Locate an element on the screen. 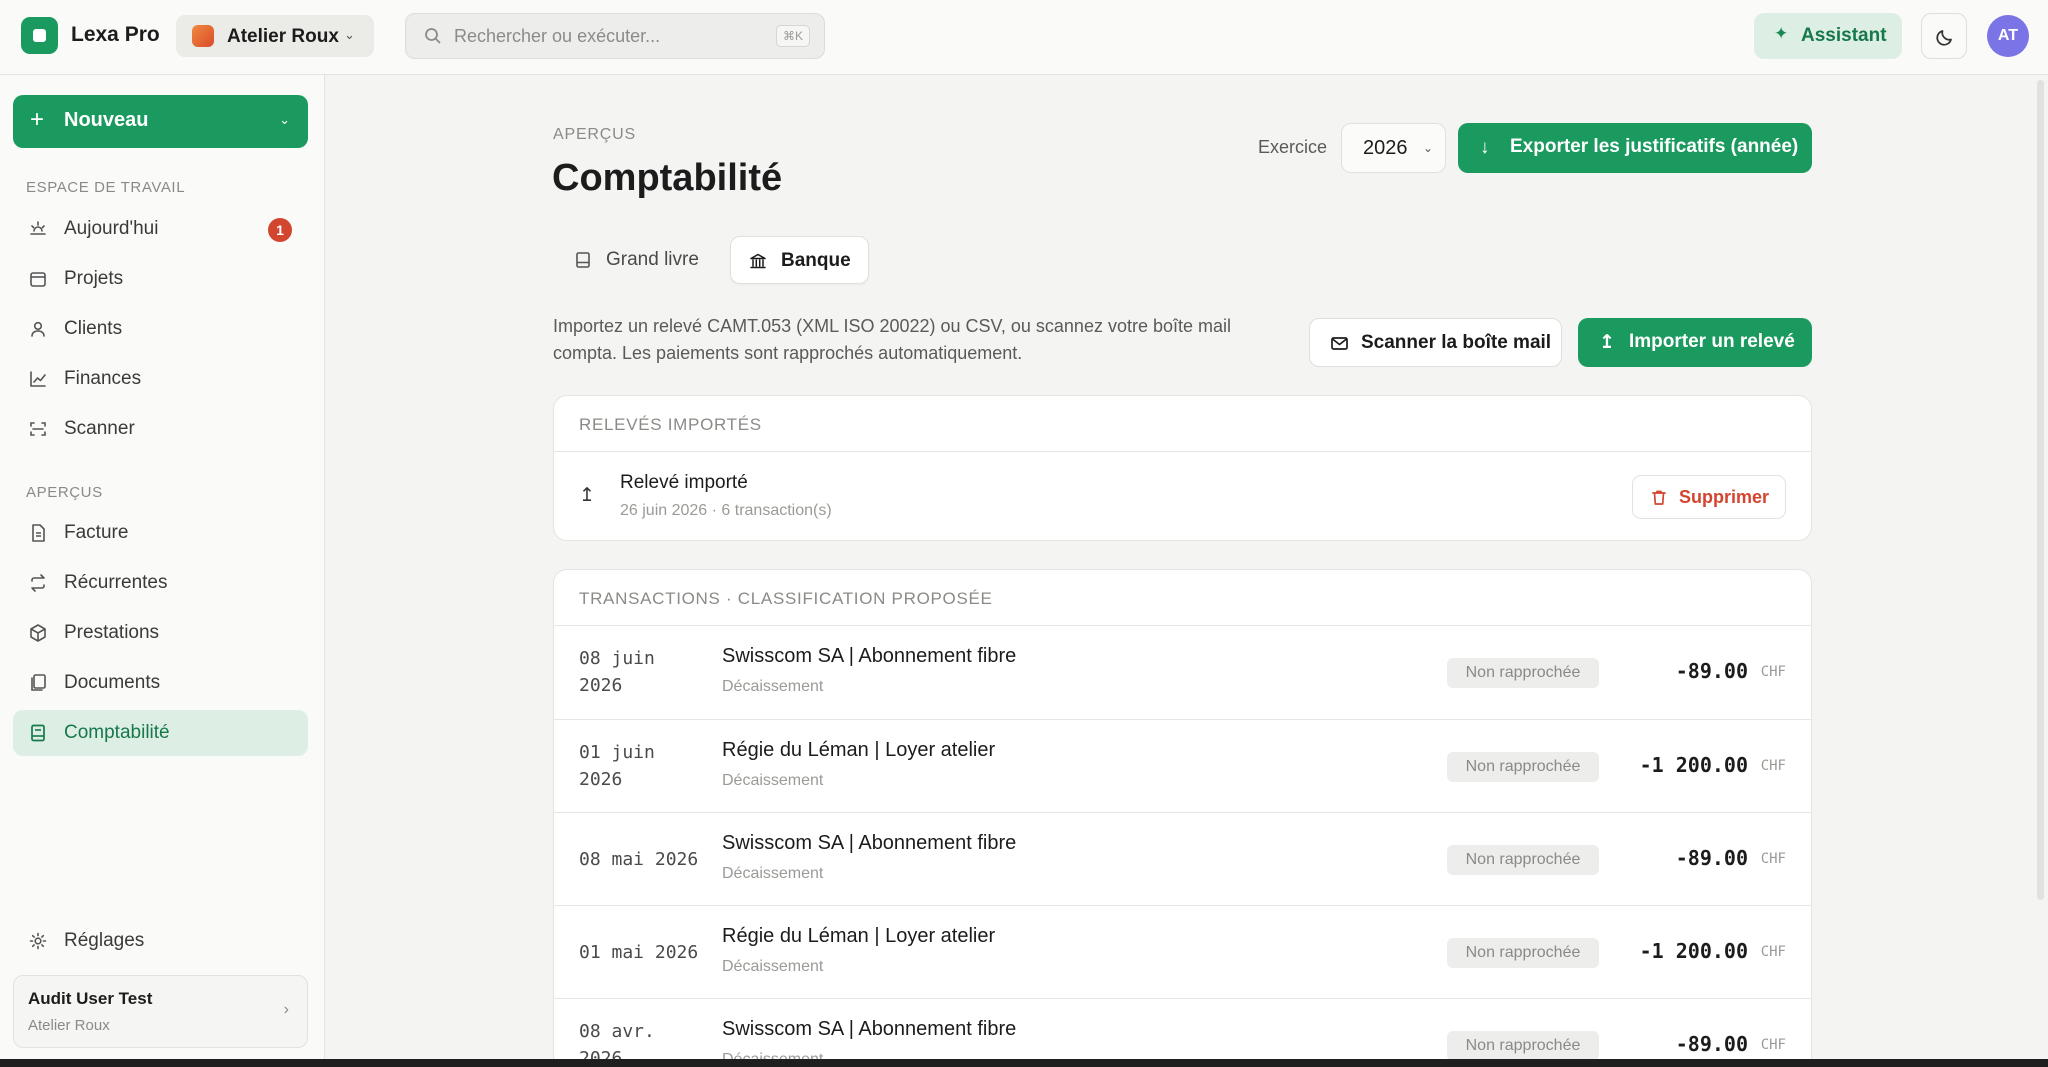 This screenshot has width=2048, height=1067. transaction-date: 08 juin 2026 is located at coordinates (617, 672).